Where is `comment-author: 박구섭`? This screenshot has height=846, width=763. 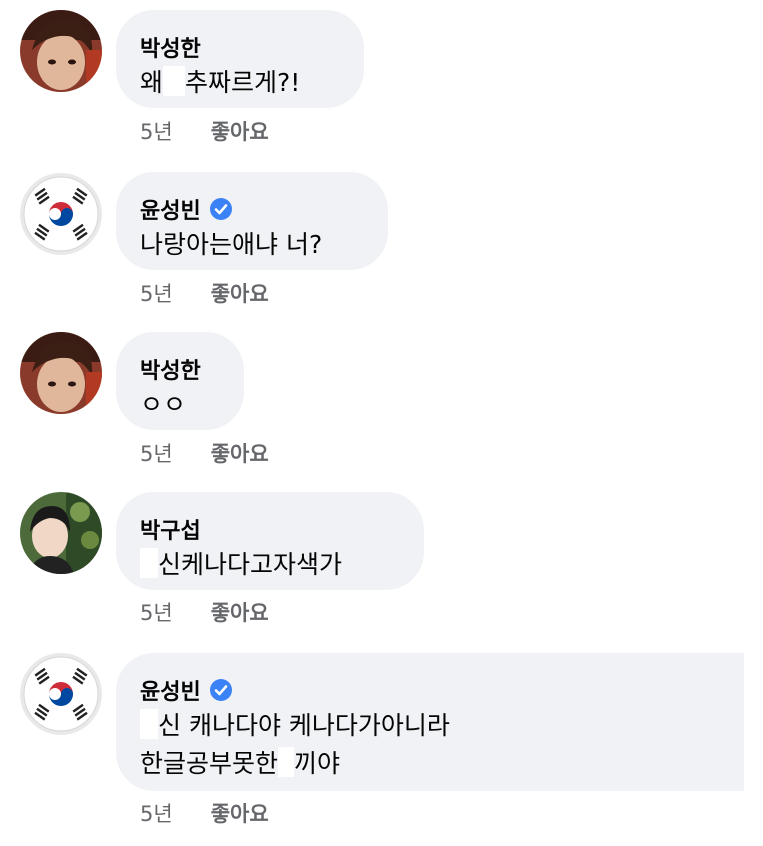
comment-author: 박구섭 is located at coordinates (268, 529).